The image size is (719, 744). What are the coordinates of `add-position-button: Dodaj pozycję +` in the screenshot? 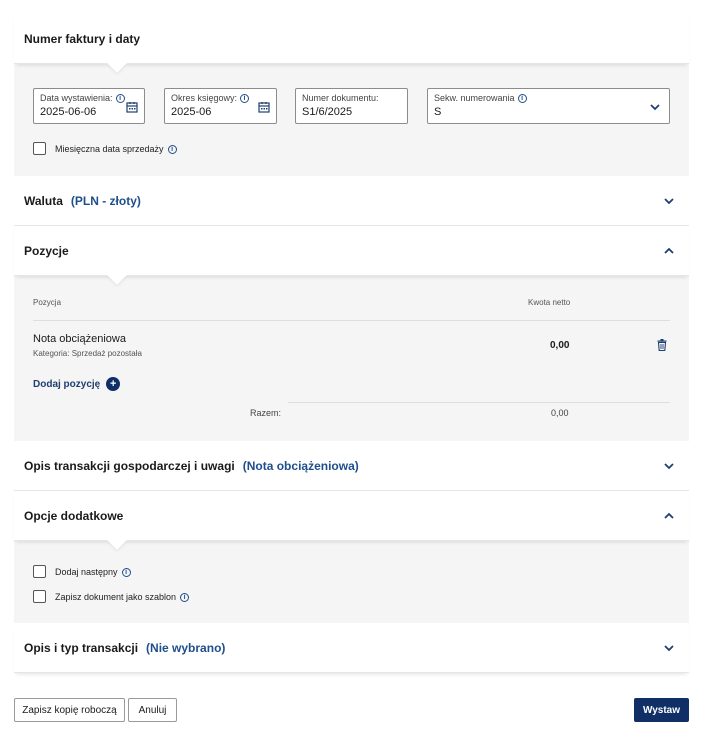 It's located at (77, 384).